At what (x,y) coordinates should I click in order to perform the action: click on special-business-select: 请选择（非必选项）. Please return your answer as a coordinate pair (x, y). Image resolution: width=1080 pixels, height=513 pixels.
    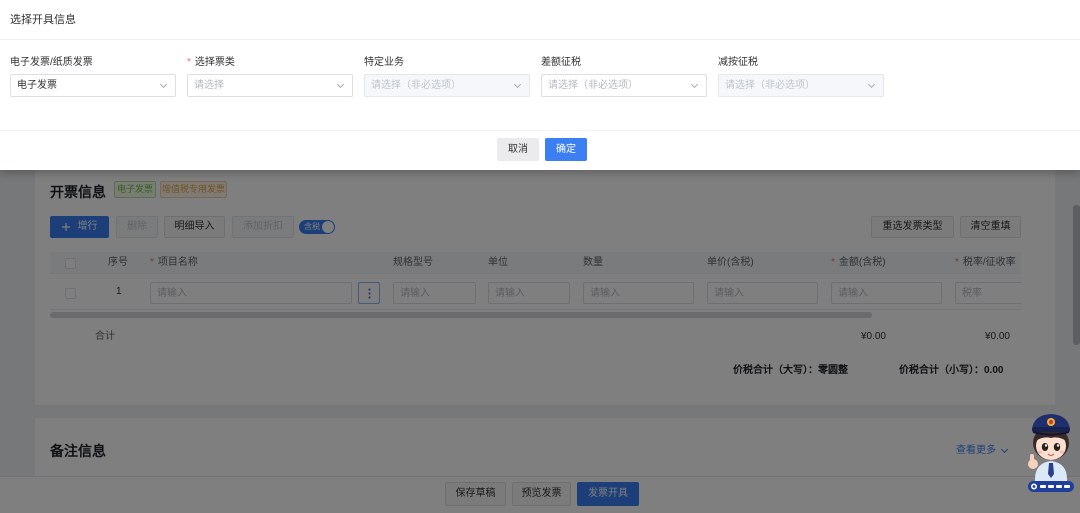
    Looking at the image, I should click on (447, 85).